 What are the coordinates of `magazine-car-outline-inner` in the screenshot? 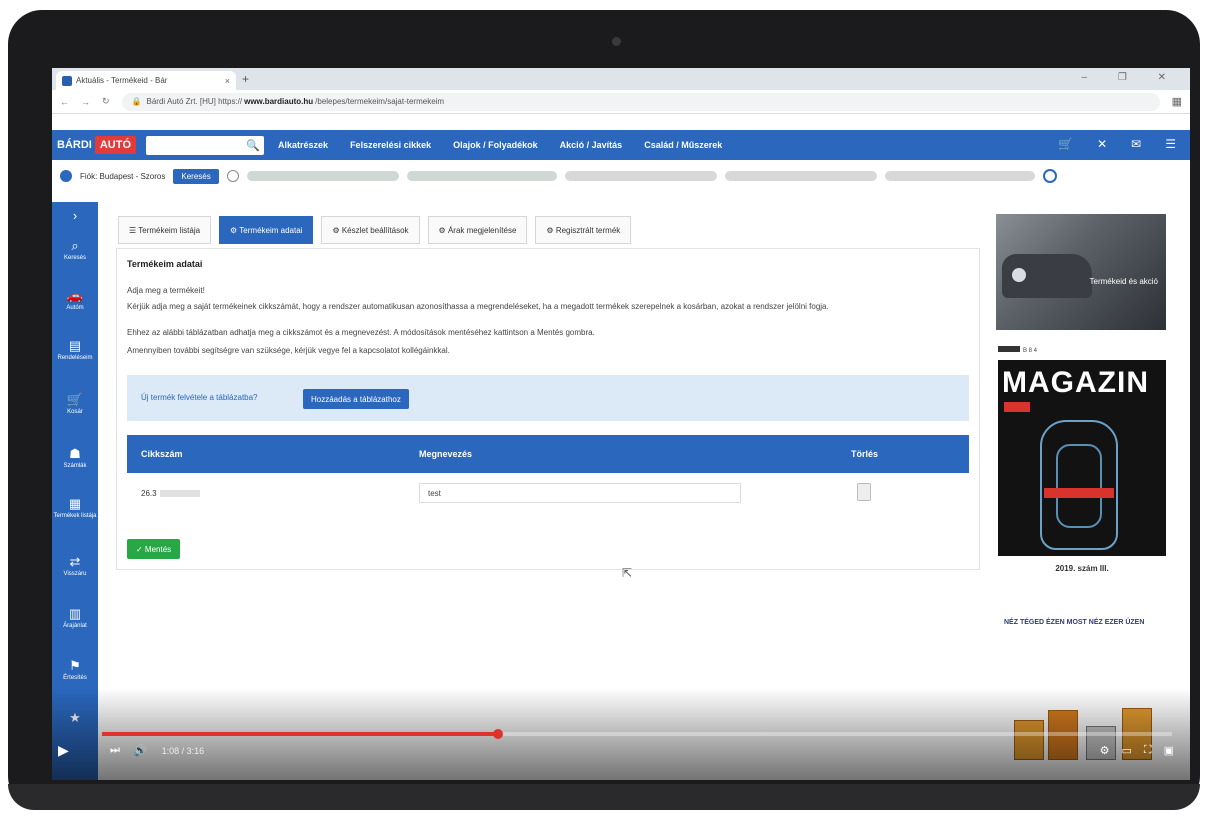 It's located at (1079, 486).